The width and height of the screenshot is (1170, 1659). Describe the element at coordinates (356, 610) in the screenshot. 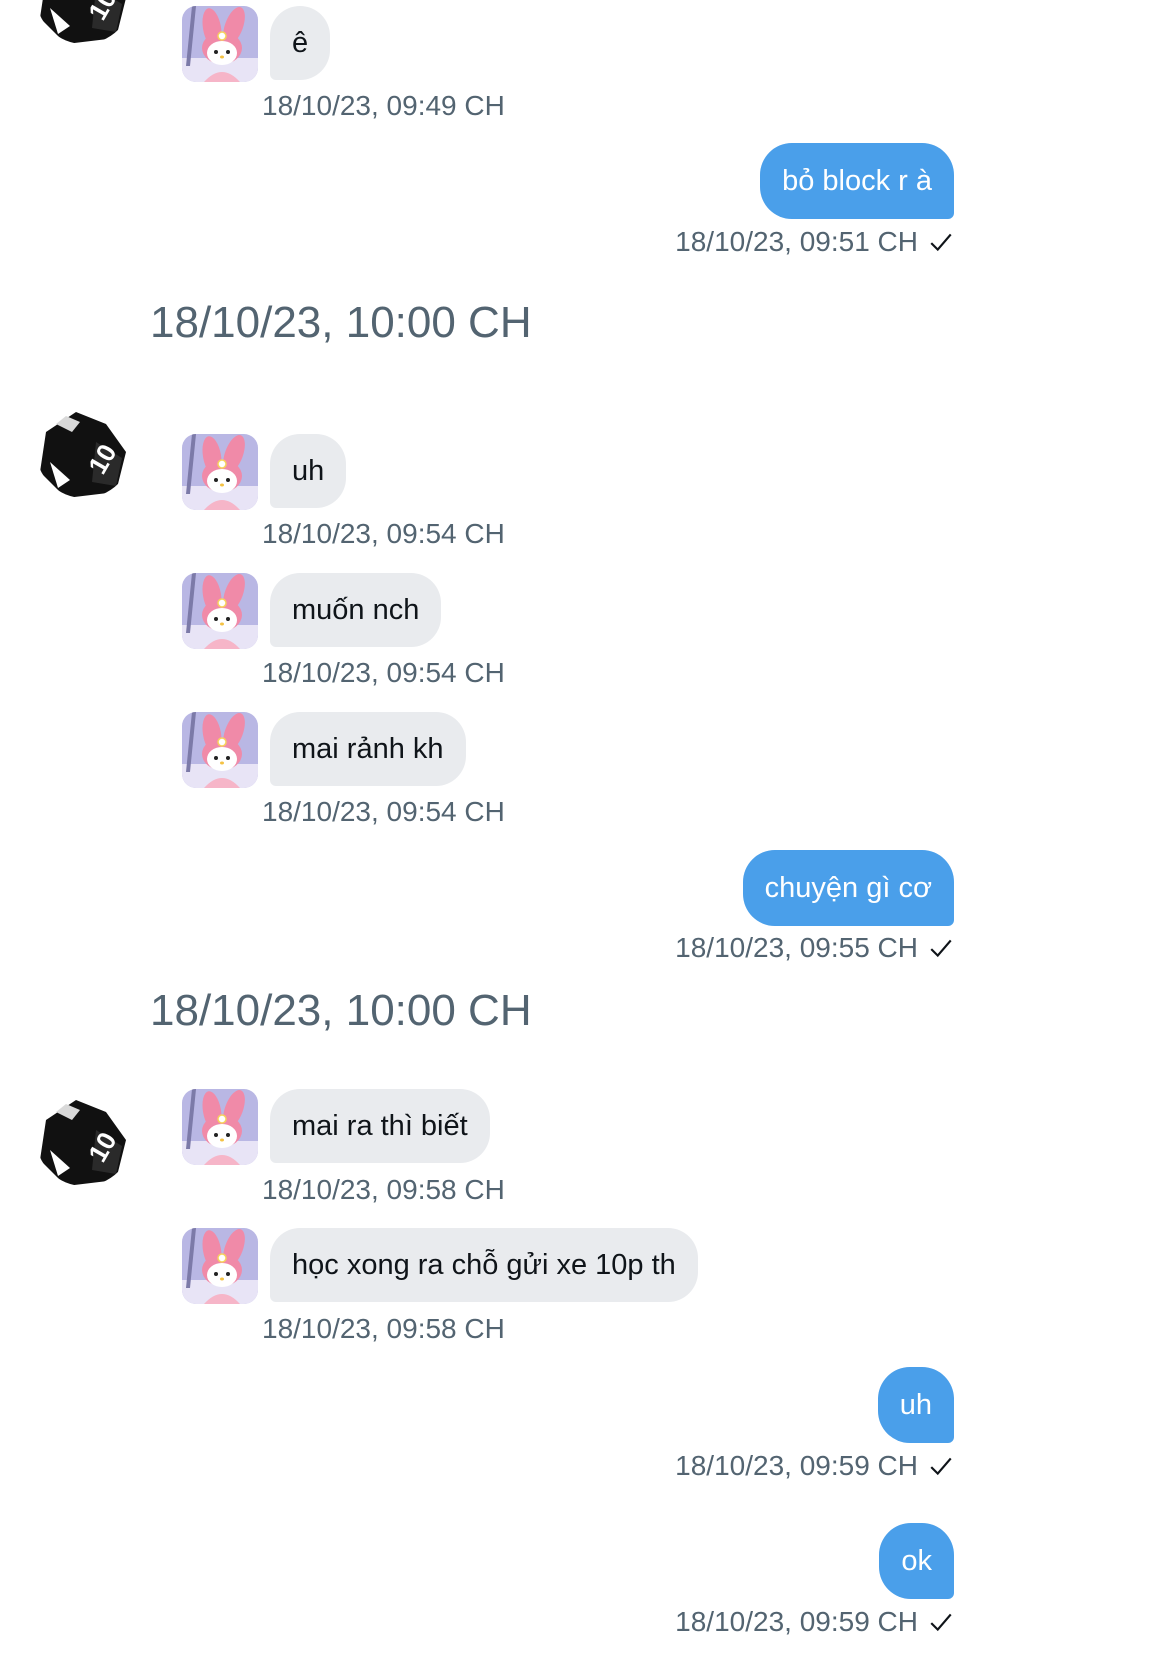

I see `received-message: muốn nch` at that location.